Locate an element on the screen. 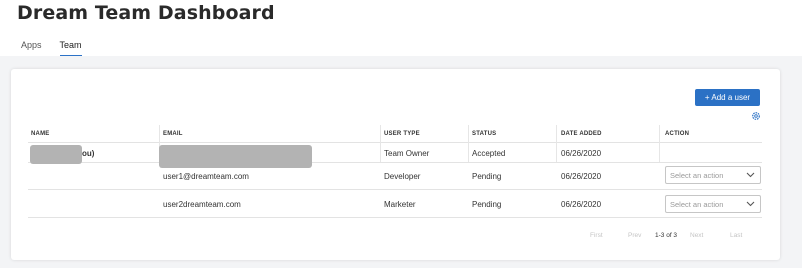  column-header-status: STATUS is located at coordinates (484, 134).